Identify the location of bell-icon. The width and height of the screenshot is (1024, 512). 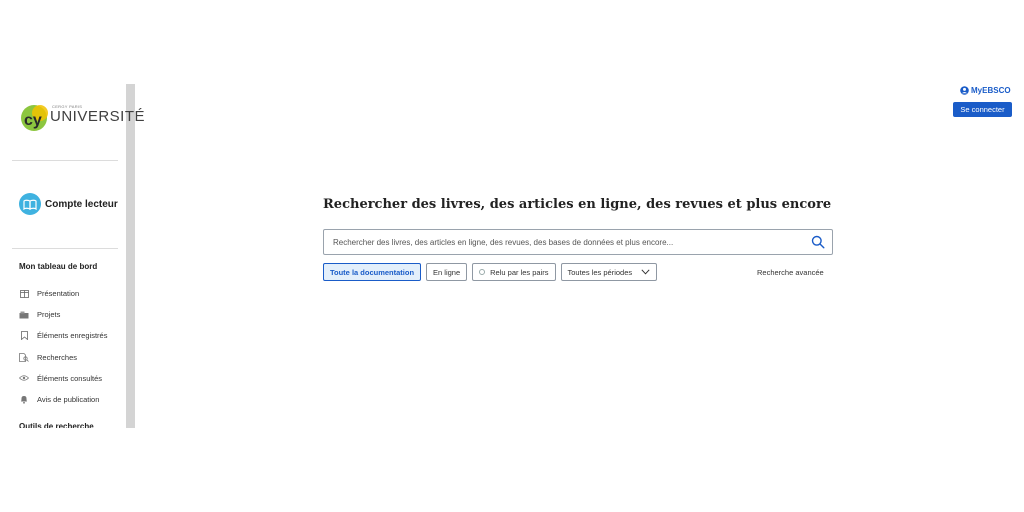
(24, 400).